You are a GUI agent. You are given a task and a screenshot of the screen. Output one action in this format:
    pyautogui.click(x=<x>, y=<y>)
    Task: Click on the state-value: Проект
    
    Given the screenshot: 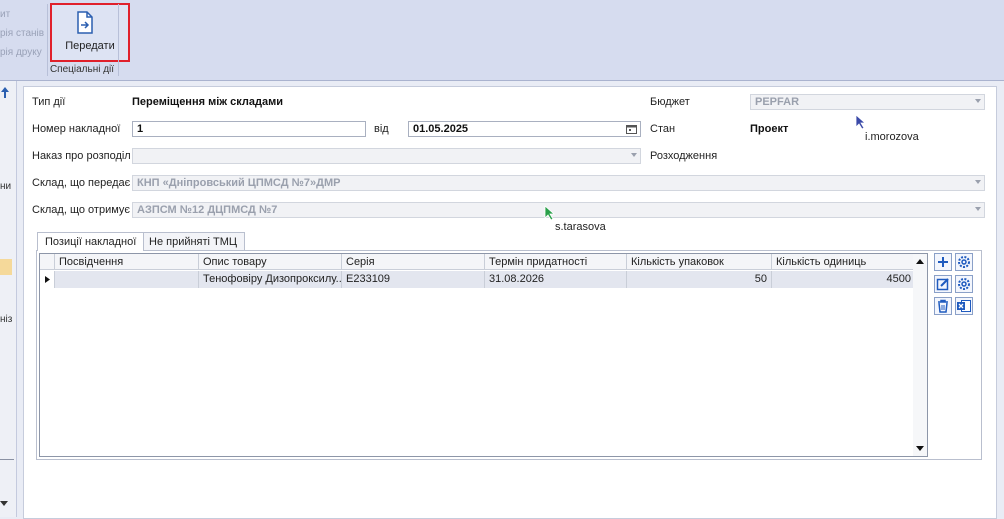 What is the action you would take?
    pyautogui.click(x=769, y=129)
    